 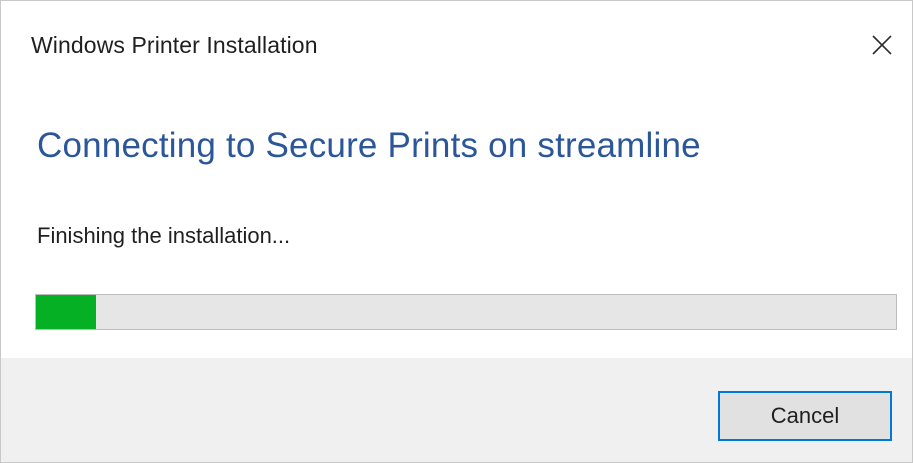 What do you see at coordinates (66, 312) in the screenshot?
I see `progress-fill` at bounding box center [66, 312].